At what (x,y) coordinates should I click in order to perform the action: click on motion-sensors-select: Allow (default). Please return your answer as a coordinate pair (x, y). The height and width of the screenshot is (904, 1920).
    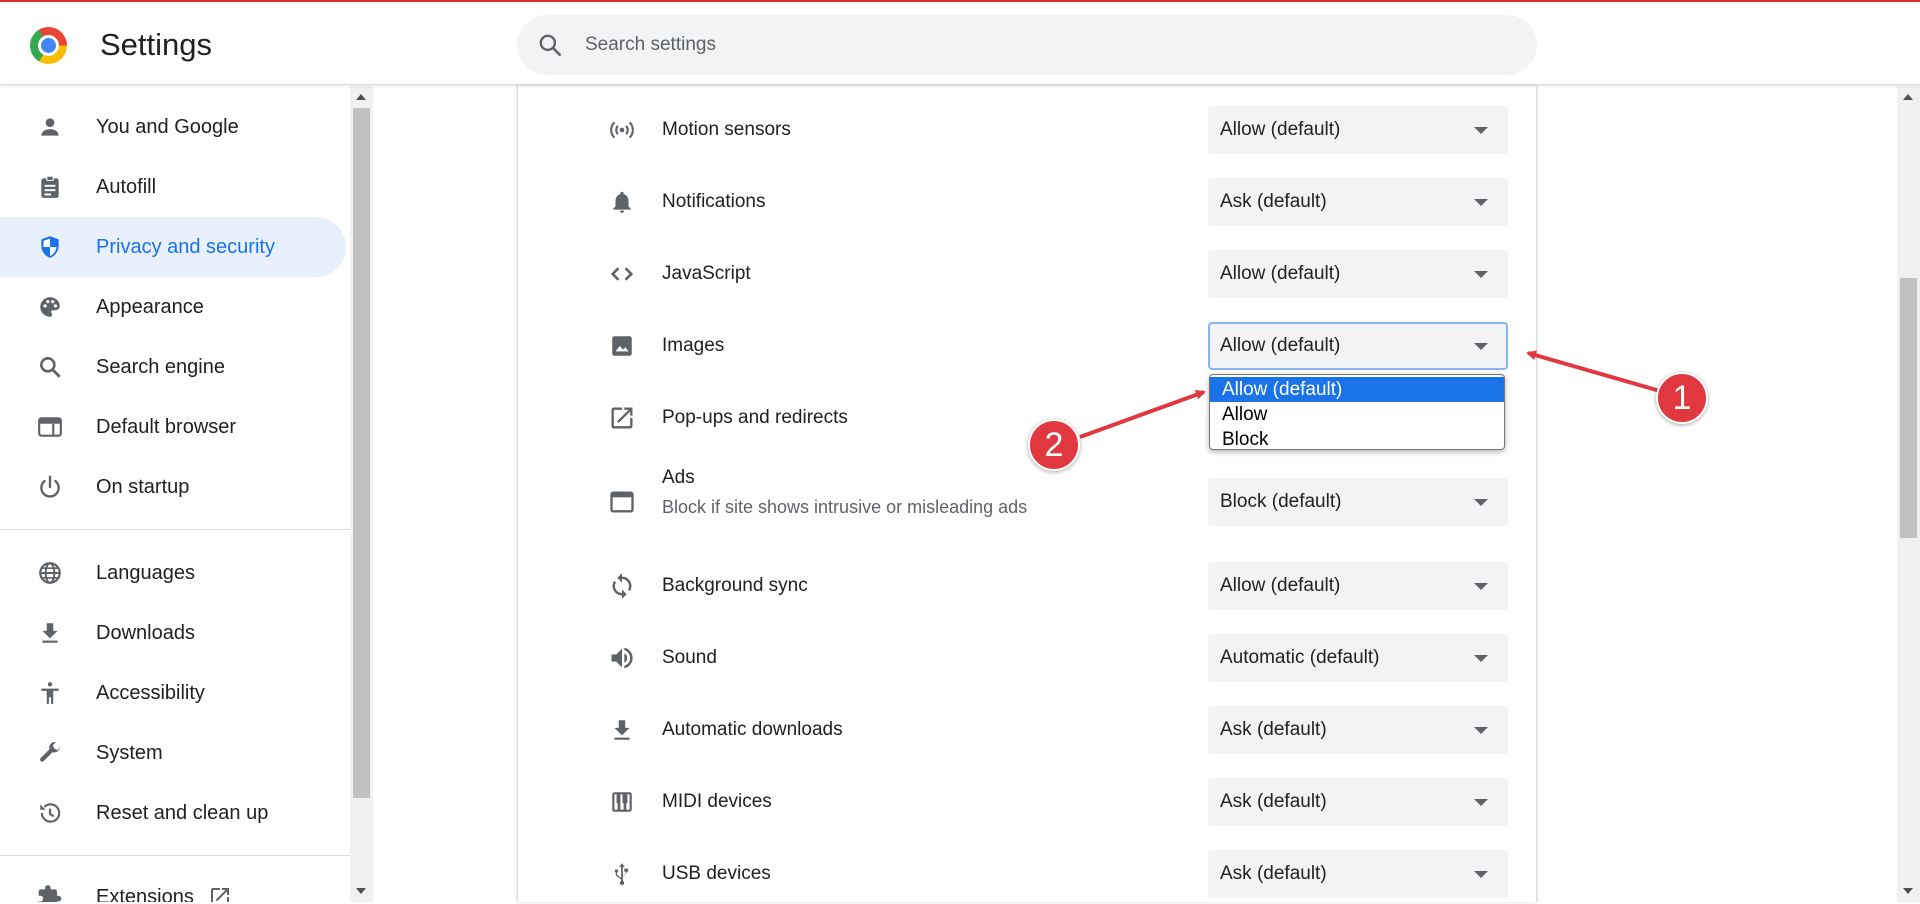
    Looking at the image, I should click on (1358, 130).